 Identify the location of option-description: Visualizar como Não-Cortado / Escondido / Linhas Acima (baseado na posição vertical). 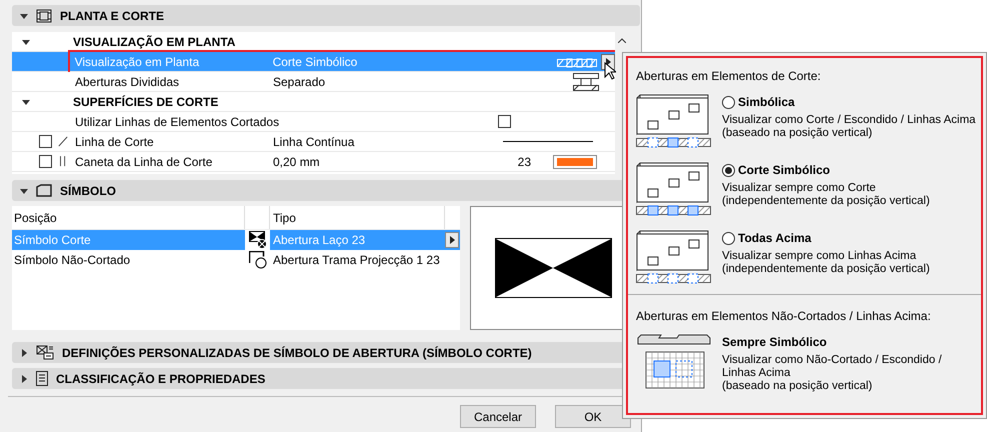
(832, 373).